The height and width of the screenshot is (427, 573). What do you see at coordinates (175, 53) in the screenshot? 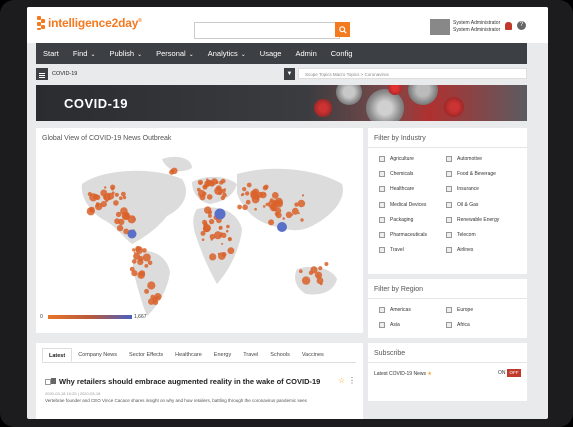
I see `nav-item-personal: Personal ⌄` at bounding box center [175, 53].